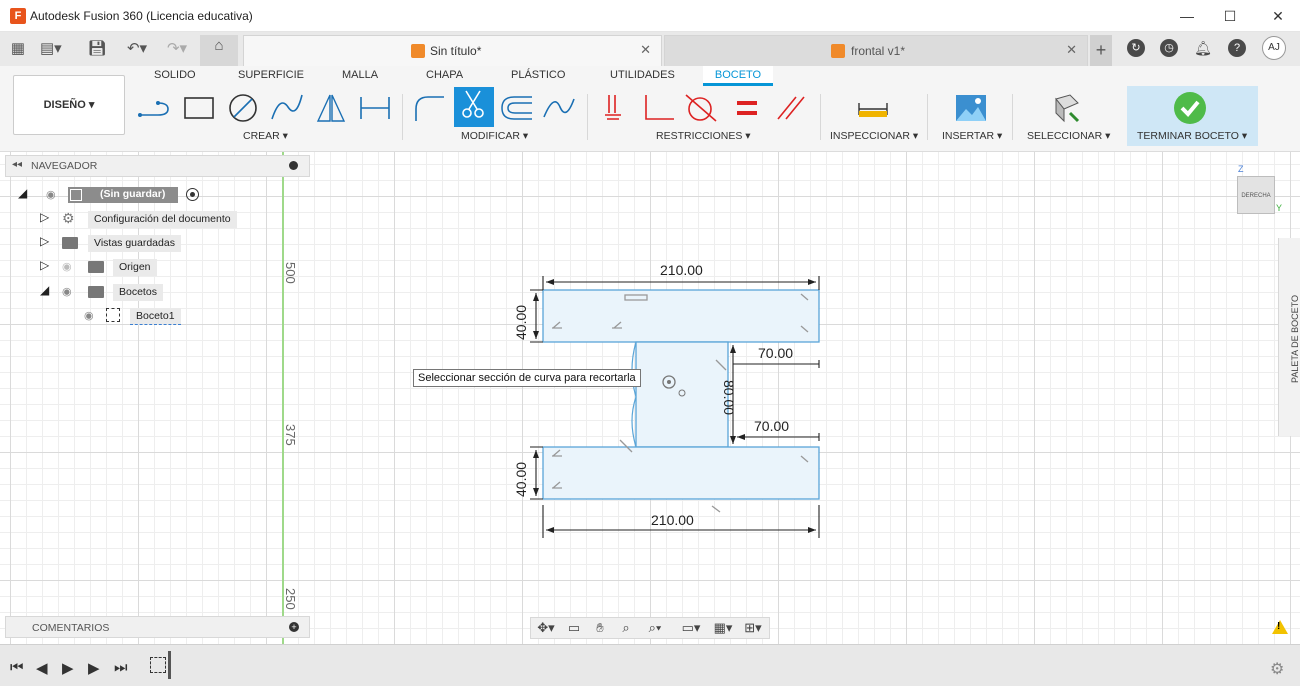 This screenshot has width=1300, height=686. What do you see at coordinates (1203, 48) in the screenshot?
I see `notifications-icon: 🔔︎` at bounding box center [1203, 48].